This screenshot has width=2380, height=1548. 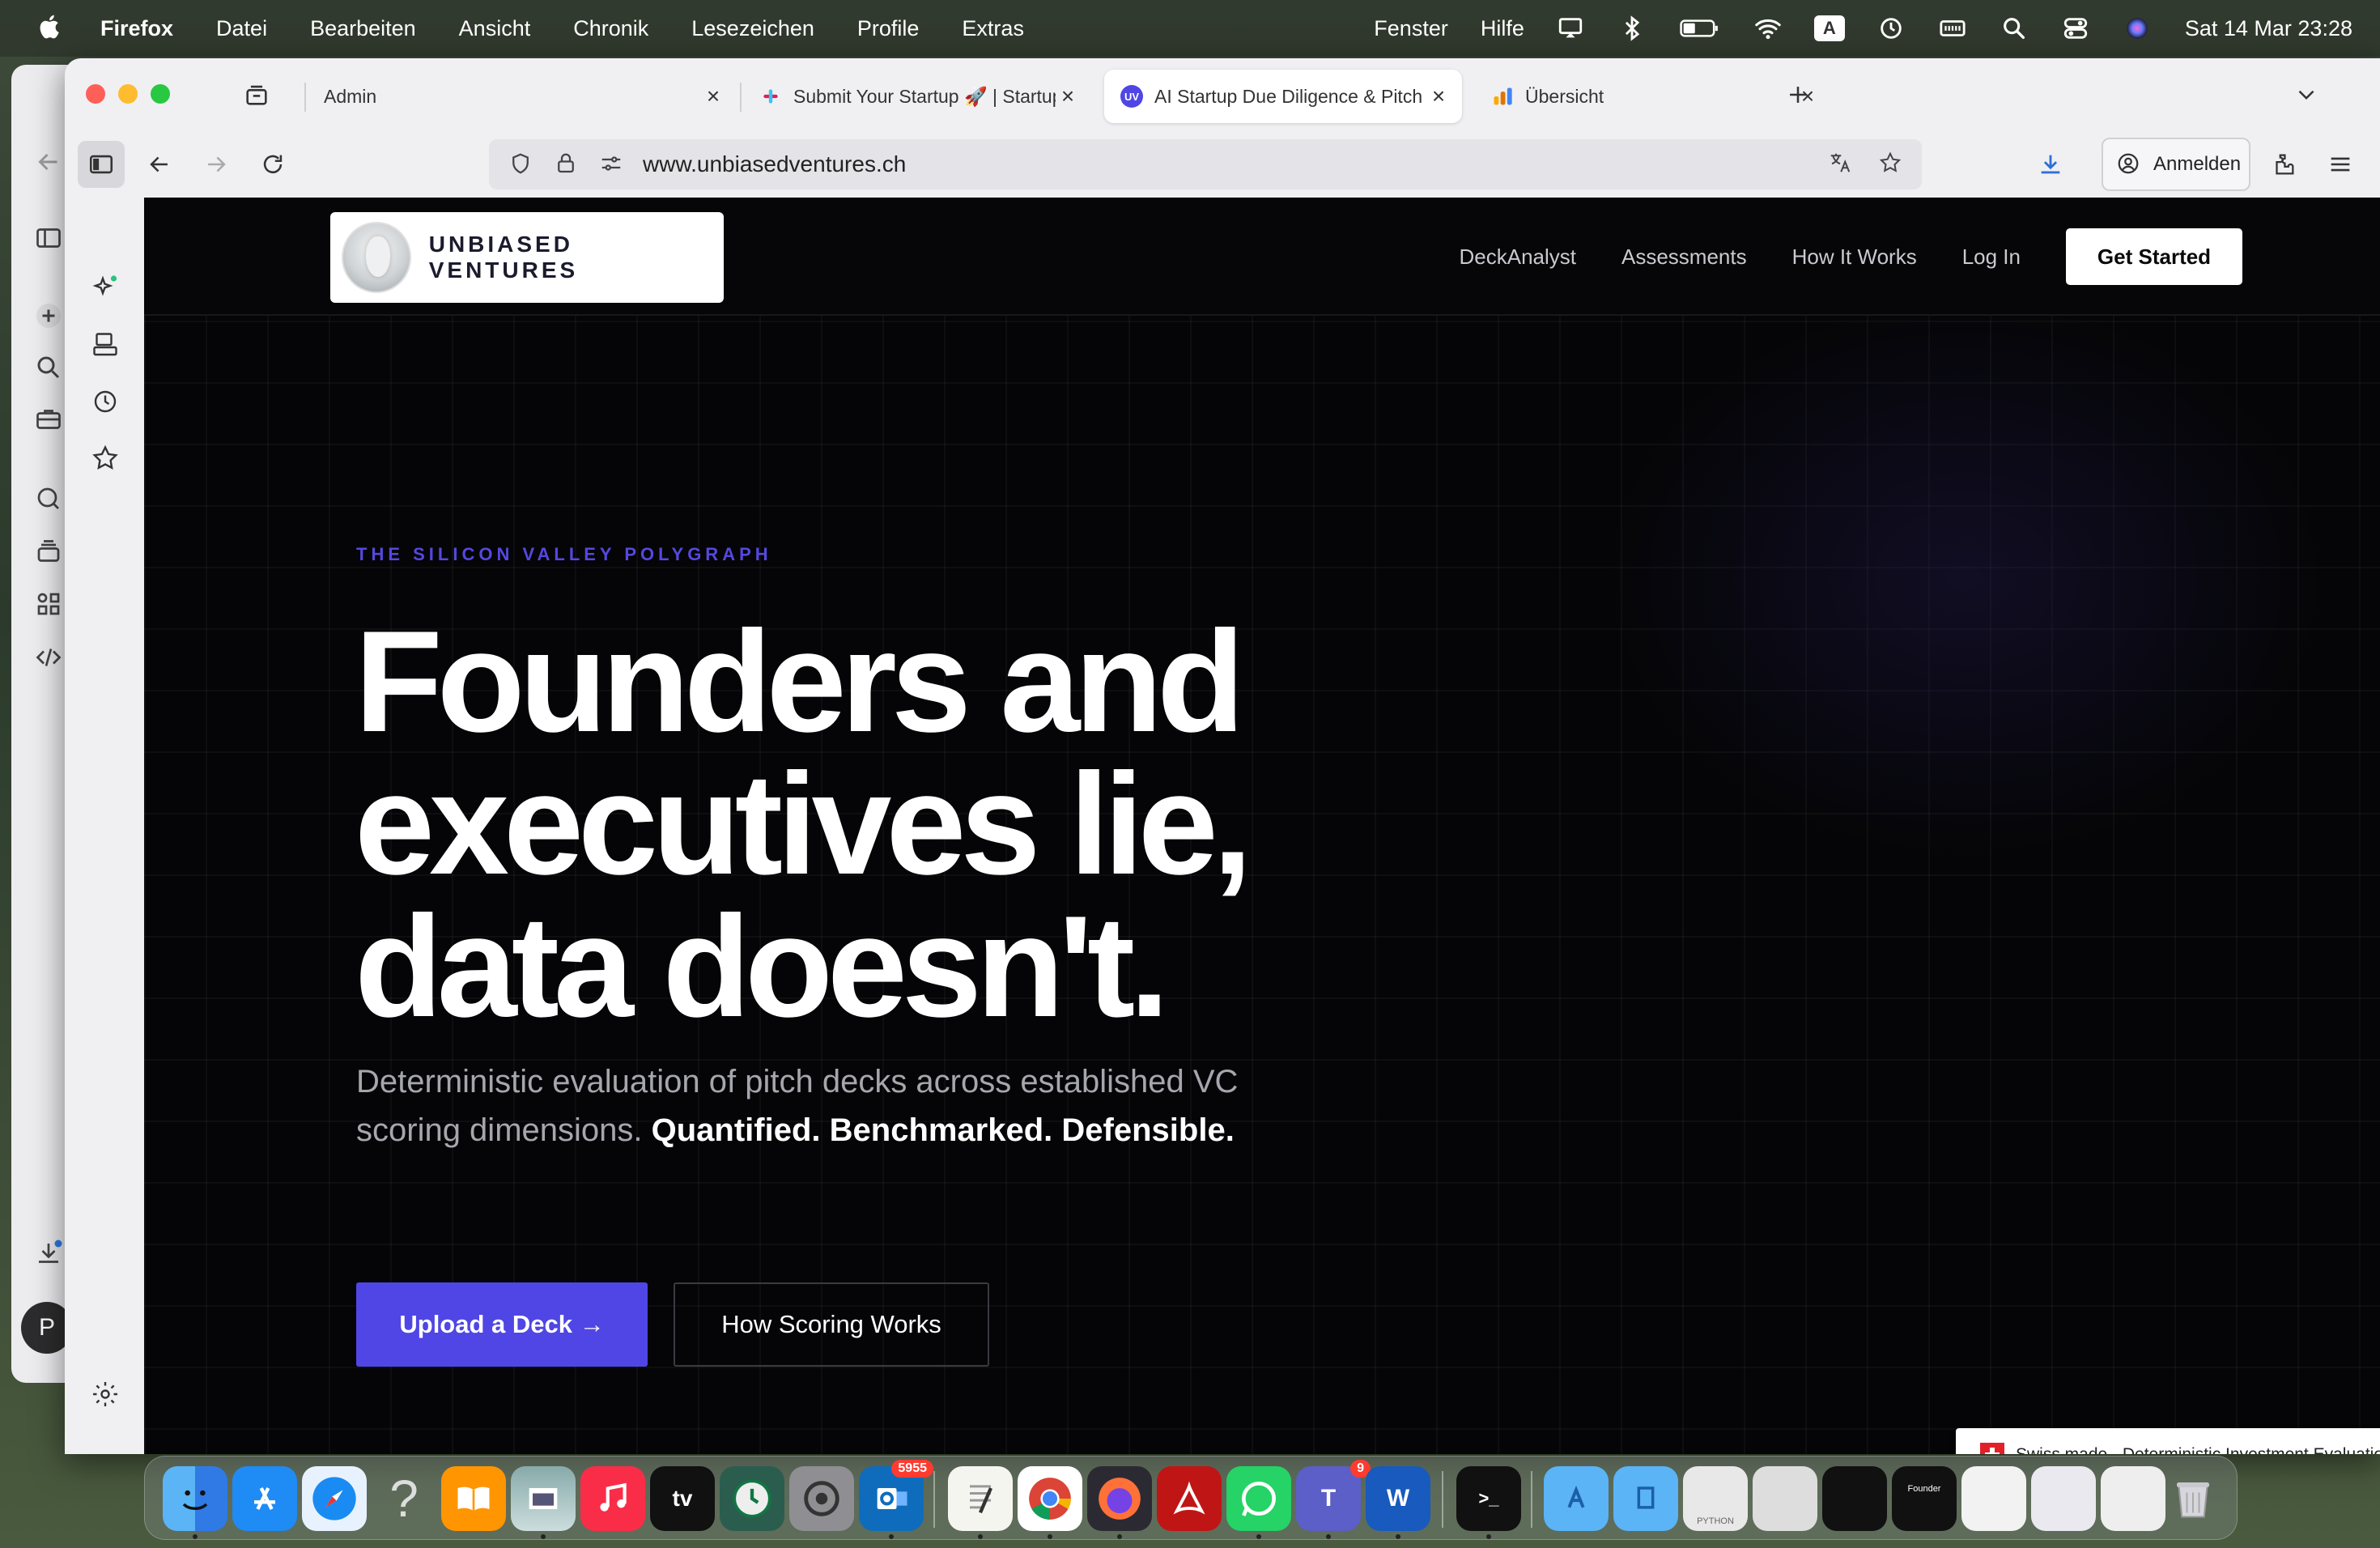 What do you see at coordinates (1283, 96) in the screenshot?
I see `tab-ai-due-diligence: UV AI Startup Due Diligence & Pitch ×` at bounding box center [1283, 96].